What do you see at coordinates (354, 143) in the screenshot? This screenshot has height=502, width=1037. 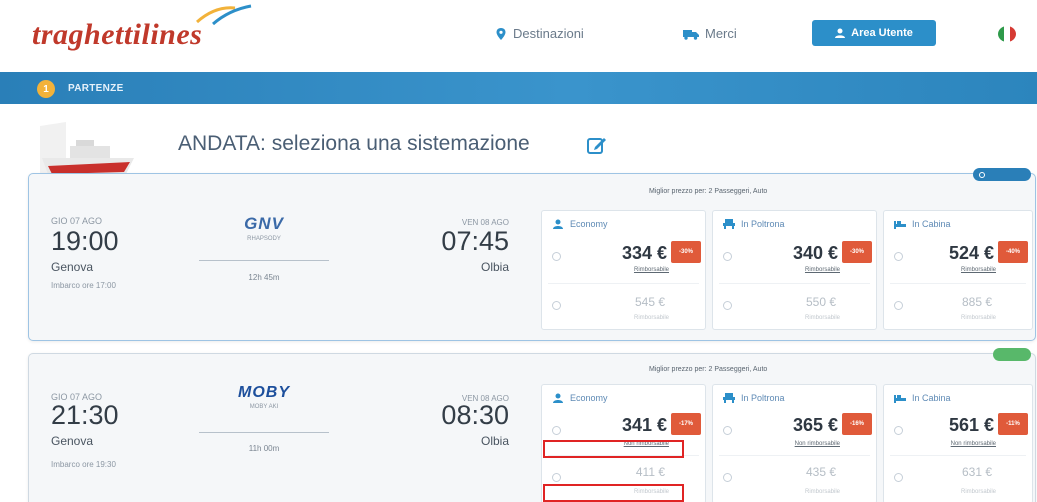 I see `page-title: ANDATA: seleziona una sistemazione` at bounding box center [354, 143].